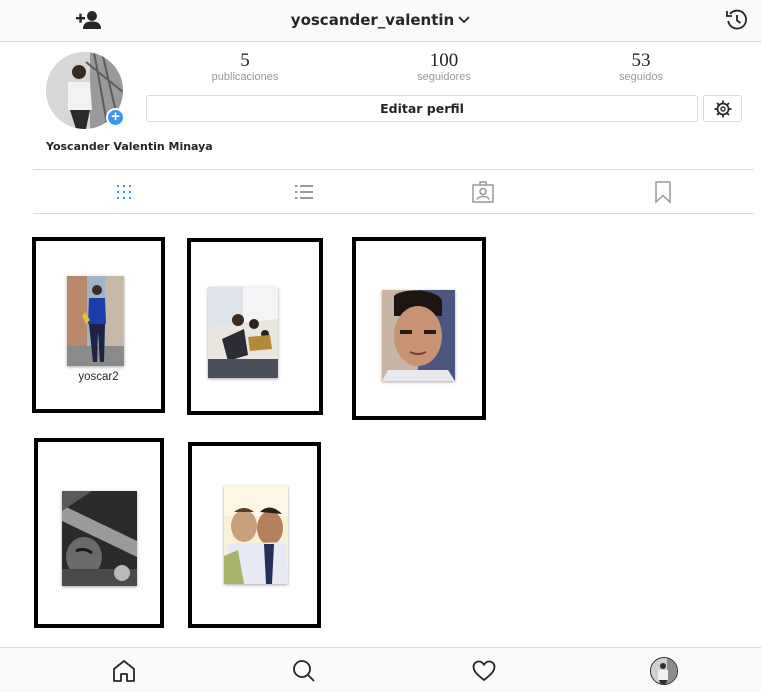 The width and height of the screenshot is (761, 692). What do you see at coordinates (243, 332) in the screenshot?
I see `post-2-image` at bounding box center [243, 332].